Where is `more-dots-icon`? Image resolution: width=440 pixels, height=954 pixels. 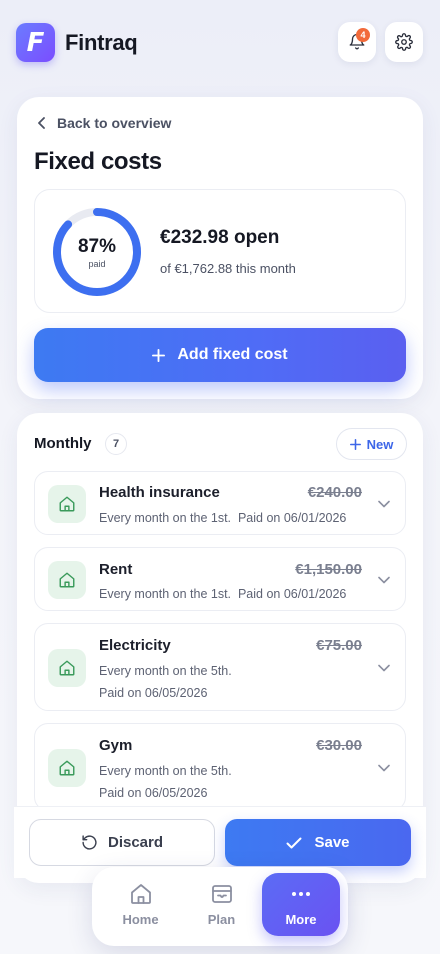
more-dots-icon is located at coordinates (301, 894).